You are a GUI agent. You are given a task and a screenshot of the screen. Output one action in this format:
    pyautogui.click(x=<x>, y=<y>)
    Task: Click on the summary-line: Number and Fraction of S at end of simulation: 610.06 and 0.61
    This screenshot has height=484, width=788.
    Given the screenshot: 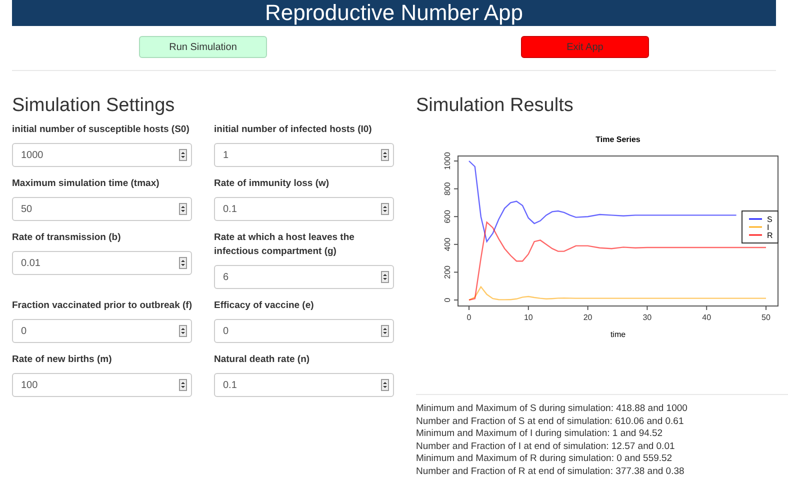 What is the action you would take?
    pyautogui.click(x=550, y=422)
    